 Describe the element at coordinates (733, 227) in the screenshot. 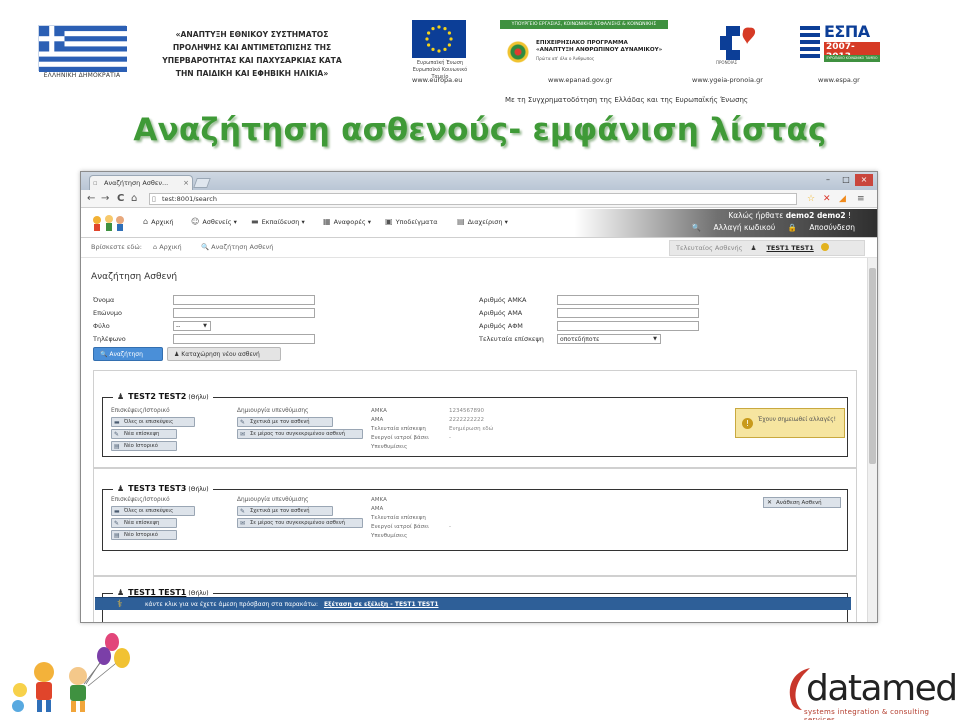

I see `change-password-link: 🔍 Αλλαγή κωδικού` at that location.